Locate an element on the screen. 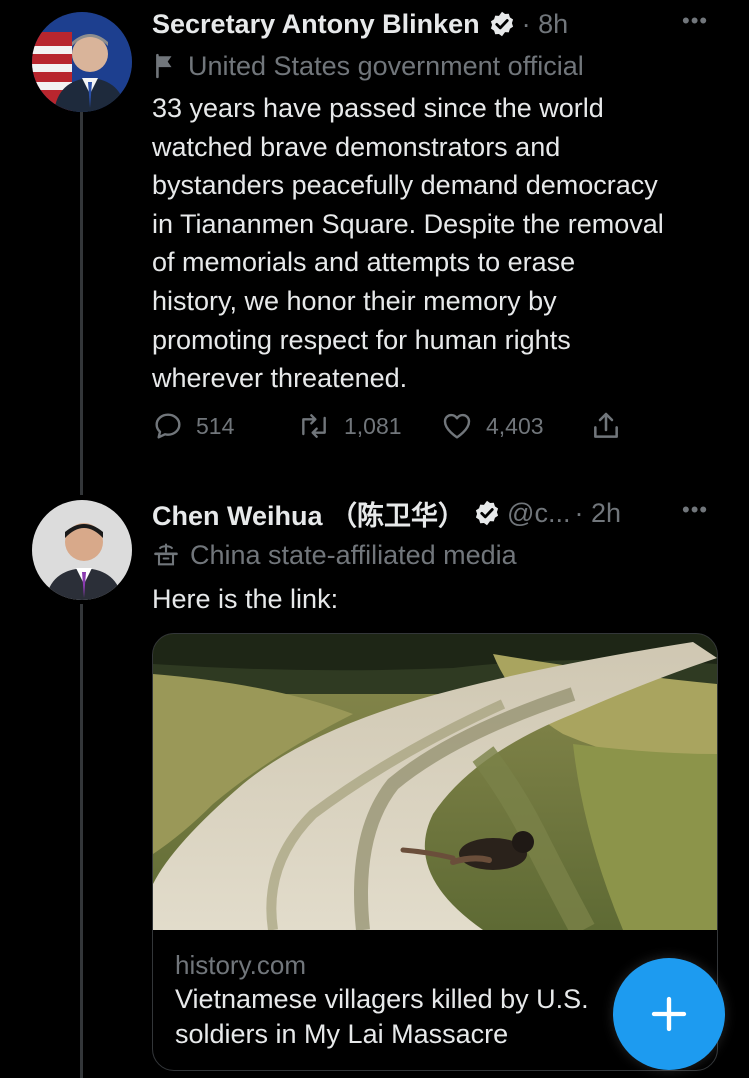 The image size is (749, 1078). link-card-domain: history.com is located at coordinates (240, 965).